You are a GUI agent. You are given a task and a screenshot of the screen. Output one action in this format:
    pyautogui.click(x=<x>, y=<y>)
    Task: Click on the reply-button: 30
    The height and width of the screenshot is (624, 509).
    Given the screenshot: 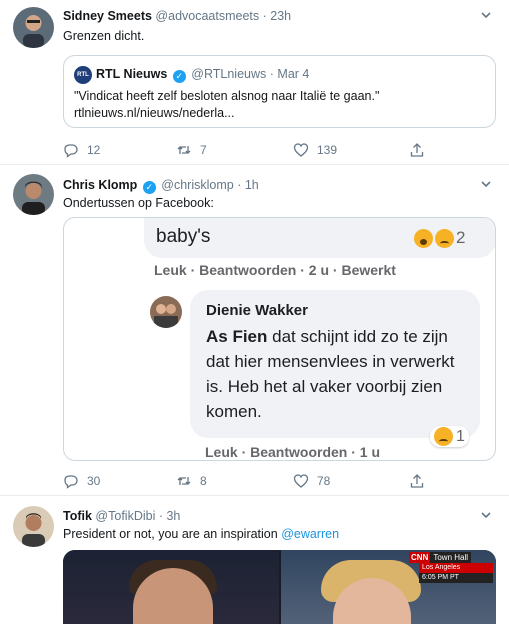 What is the action you would take?
    pyautogui.click(x=81, y=481)
    